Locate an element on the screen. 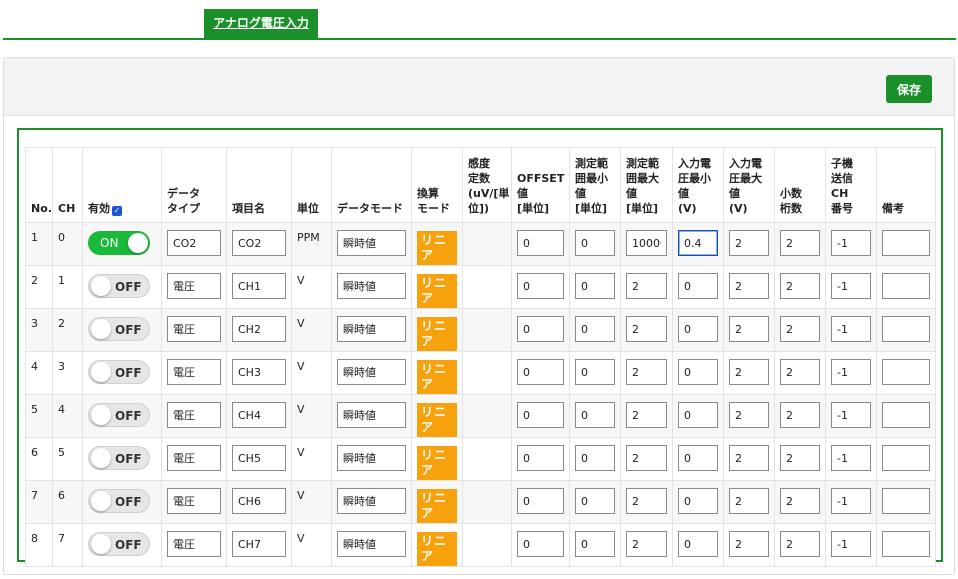 This screenshot has height=579, width=958. save-button: 保存 is located at coordinates (909, 89).